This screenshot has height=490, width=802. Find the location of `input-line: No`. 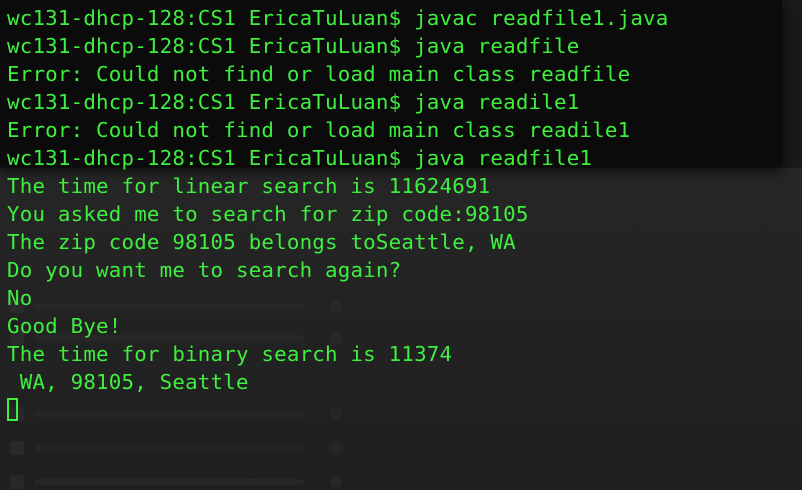

input-line: No is located at coordinates (20, 298).